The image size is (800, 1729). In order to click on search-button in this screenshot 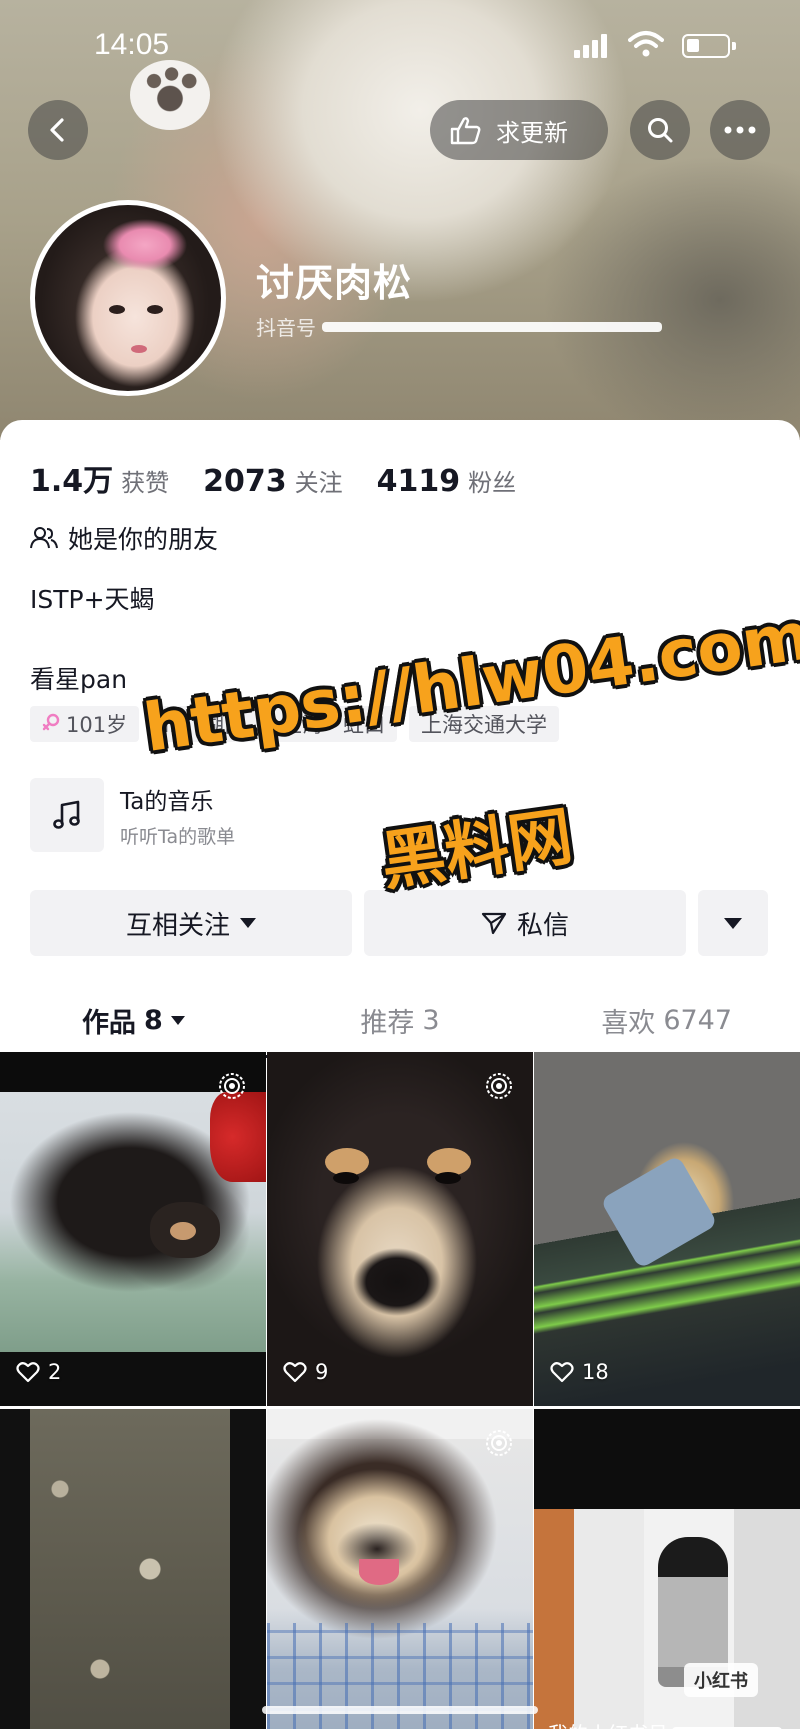, I will do `click(660, 130)`.